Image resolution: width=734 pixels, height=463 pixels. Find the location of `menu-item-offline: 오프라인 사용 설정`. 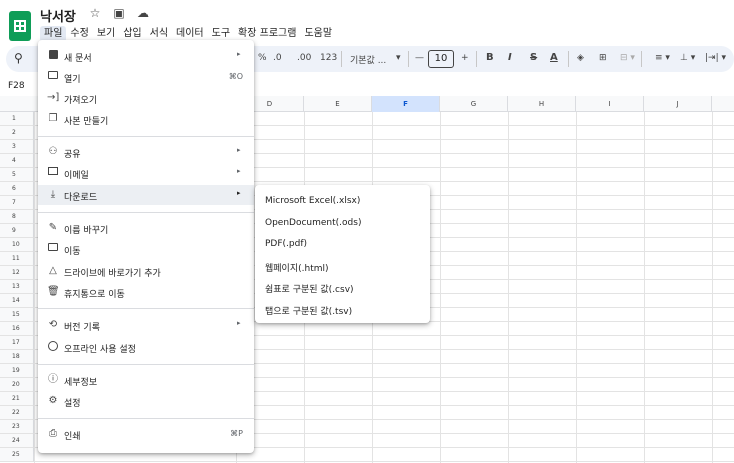

menu-item-offline: 오프라인 사용 설정 is located at coordinates (146, 347).